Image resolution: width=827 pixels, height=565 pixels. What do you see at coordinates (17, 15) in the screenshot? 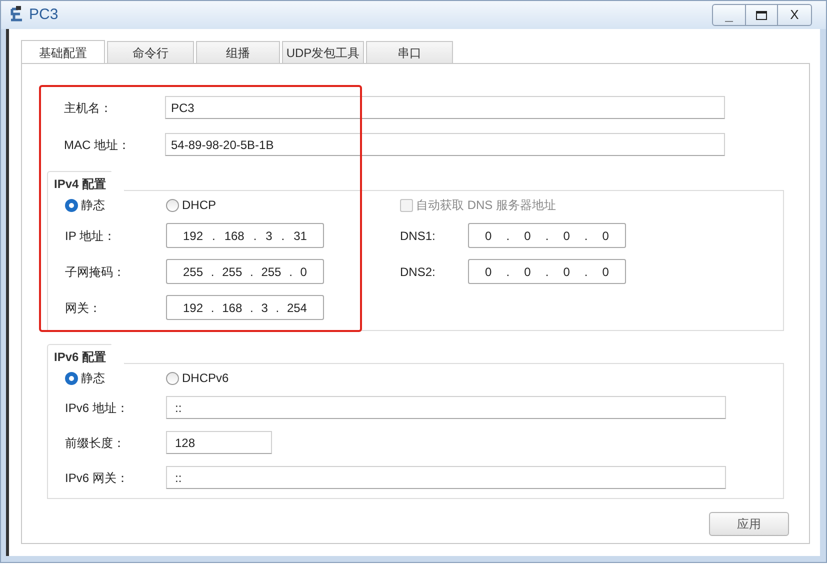
I see `network-icon` at bounding box center [17, 15].